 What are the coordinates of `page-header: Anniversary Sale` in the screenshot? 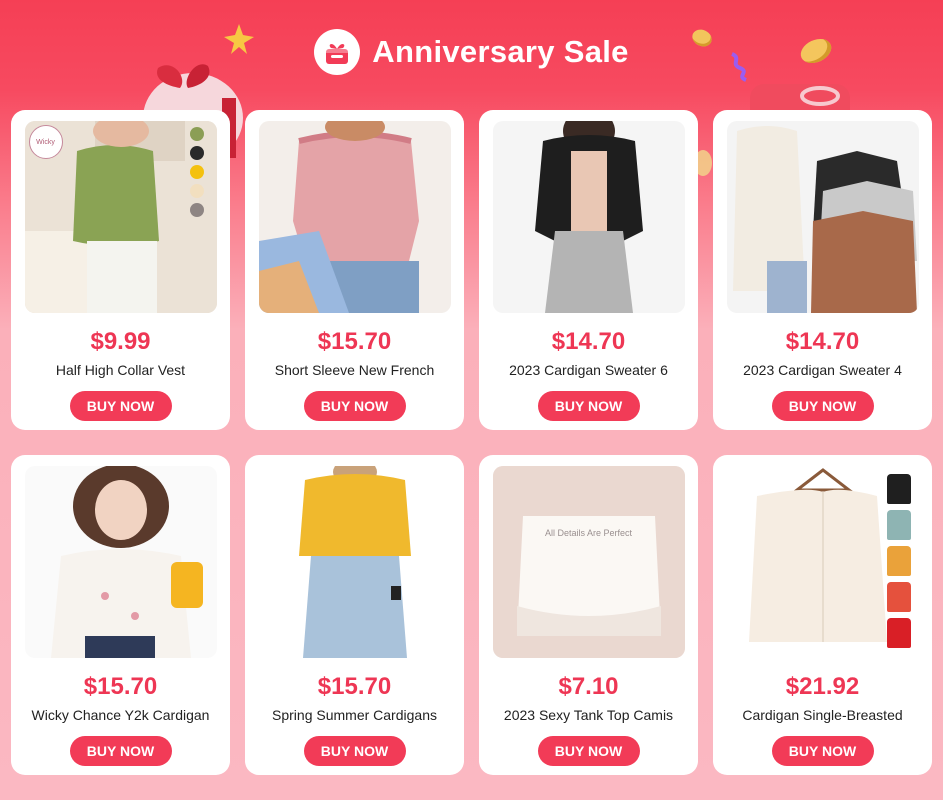 It's located at (471, 52).